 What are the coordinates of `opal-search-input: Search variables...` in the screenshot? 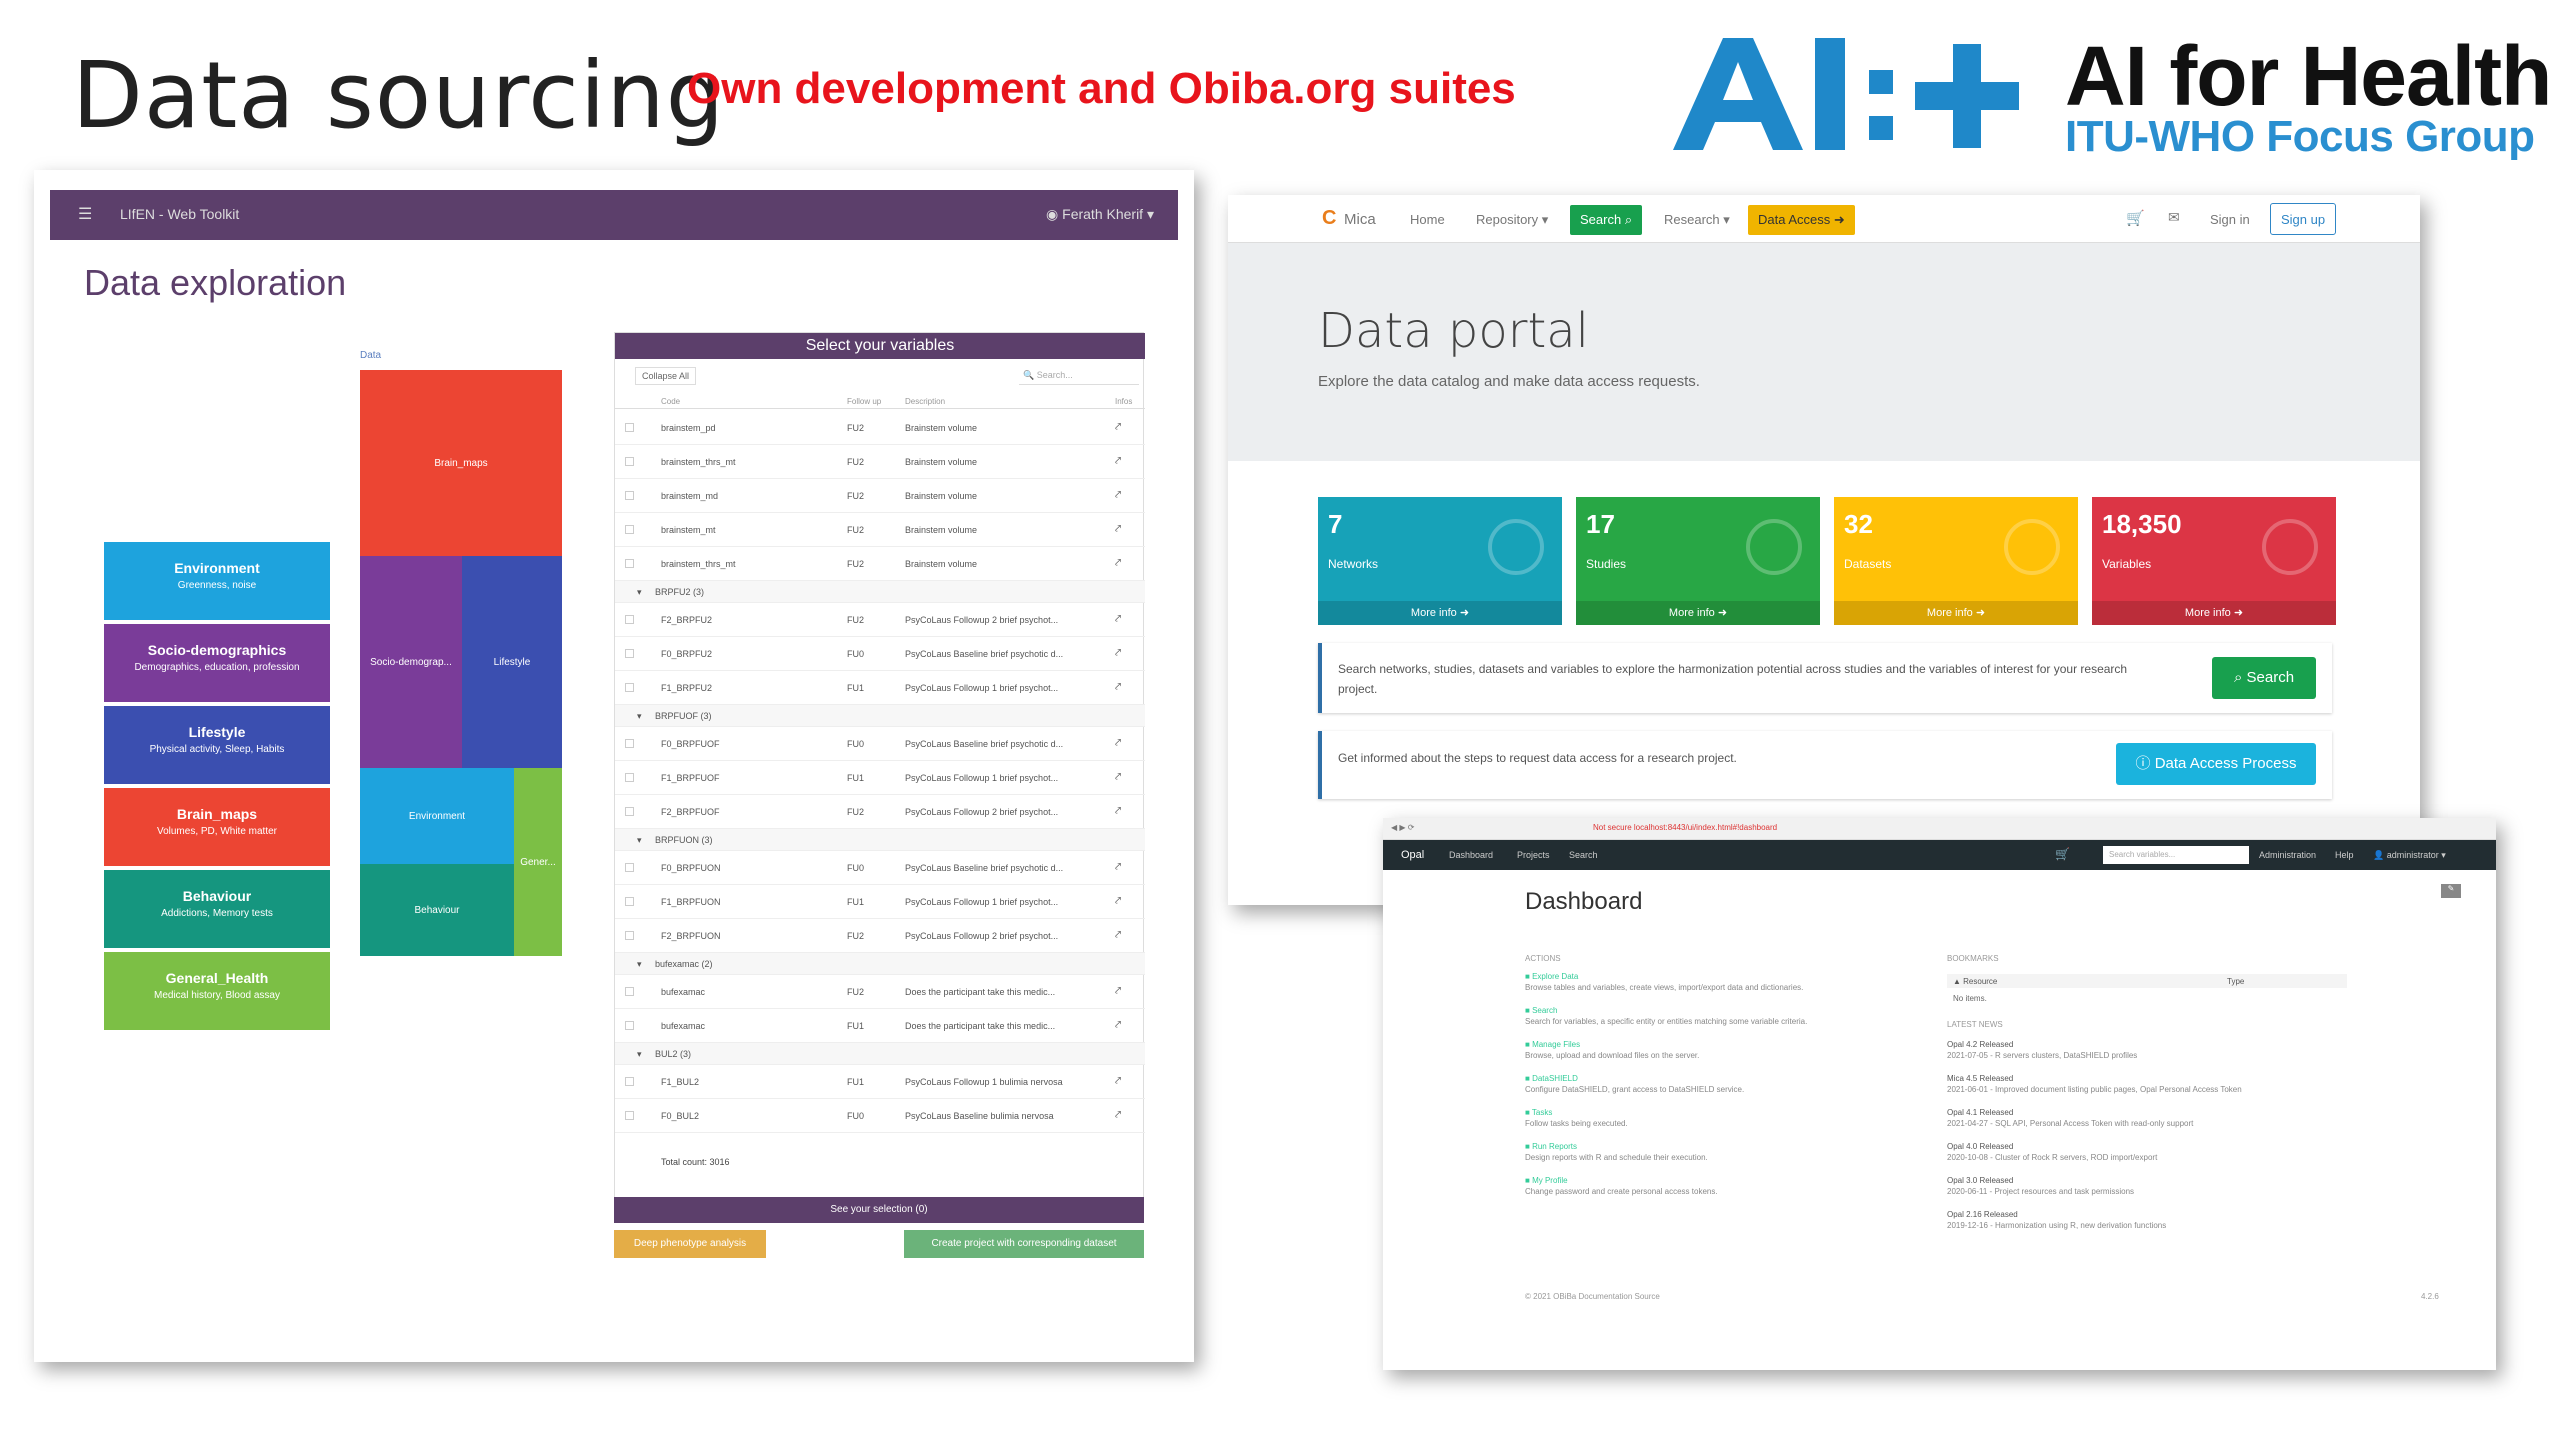 It's located at (2176, 855).